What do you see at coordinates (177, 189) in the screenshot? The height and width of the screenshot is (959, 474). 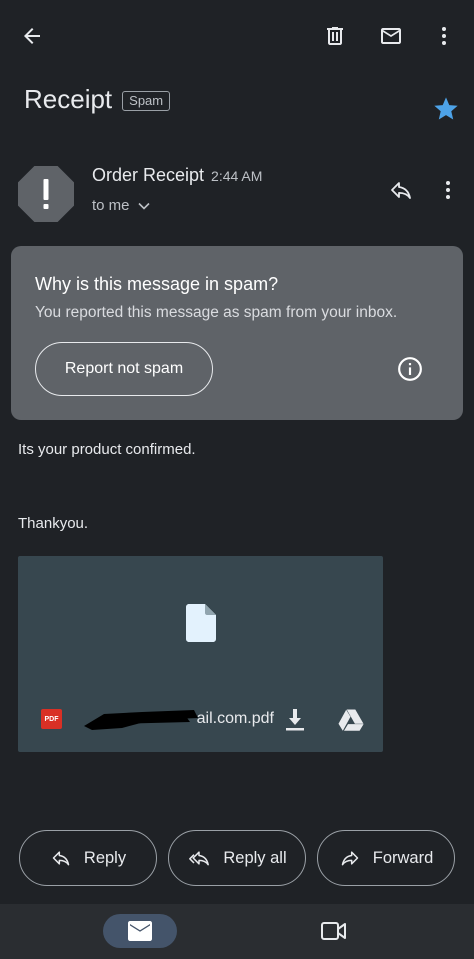 I see `sender-block: Order Receipt 2:44 AM to me` at bounding box center [177, 189].